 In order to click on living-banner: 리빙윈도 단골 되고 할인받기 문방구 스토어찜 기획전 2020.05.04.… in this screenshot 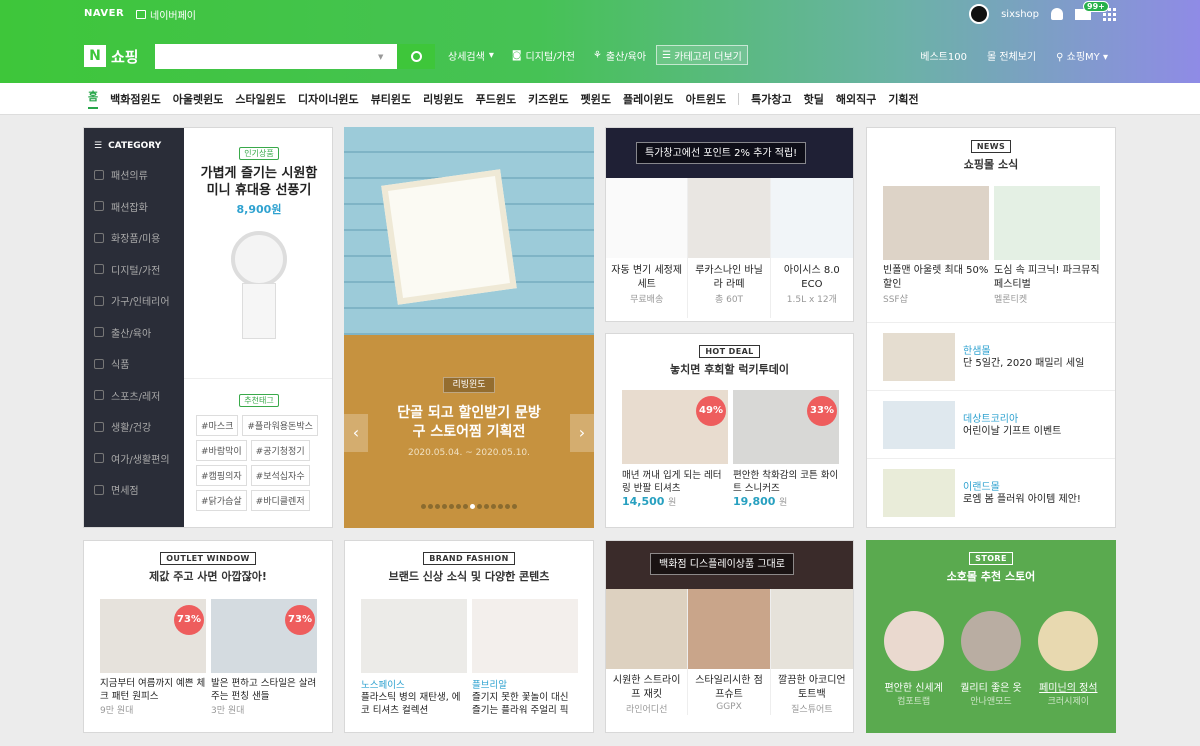, I will do `click(469, 327)`.